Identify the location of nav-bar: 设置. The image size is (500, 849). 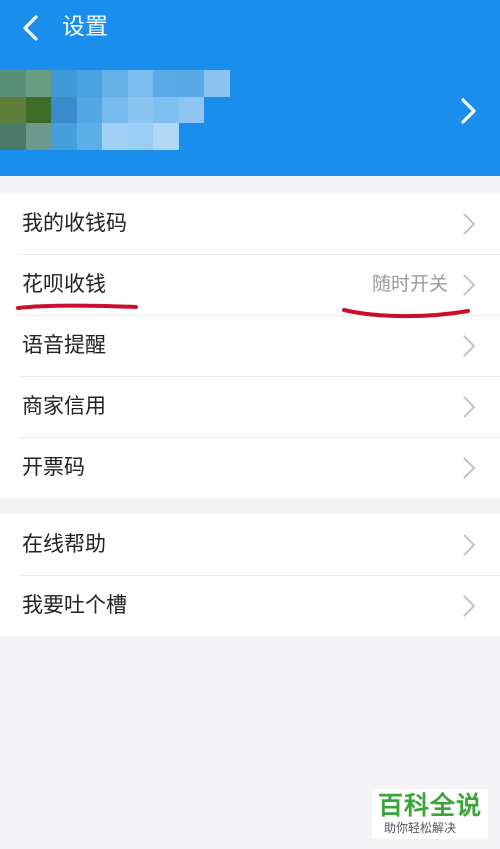
(250, 28).